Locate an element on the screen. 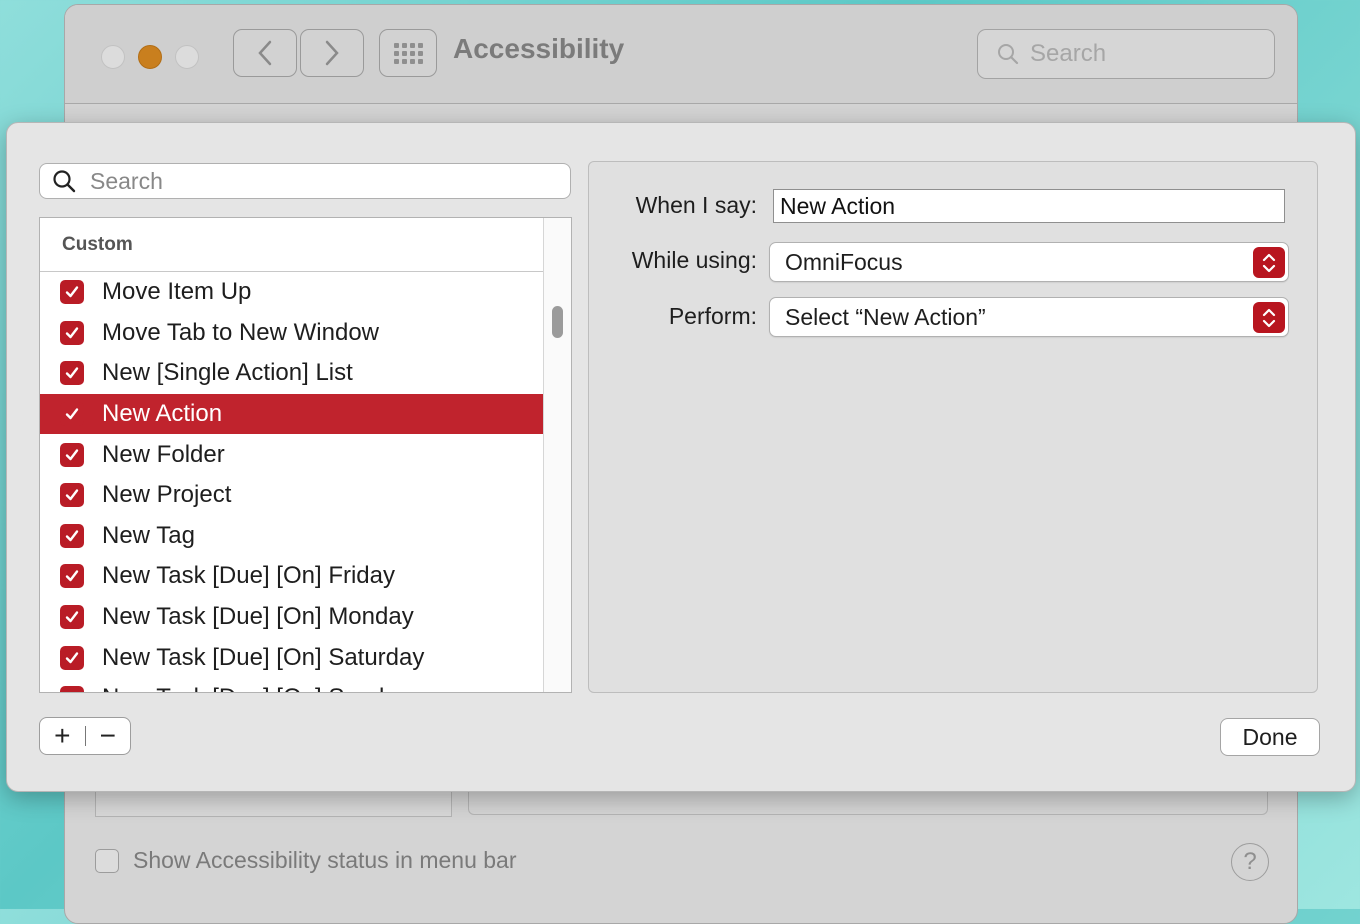 The height and width of the screenshot is (924, 1360). window-title: Accessibility is located at coordinates (539, 48).